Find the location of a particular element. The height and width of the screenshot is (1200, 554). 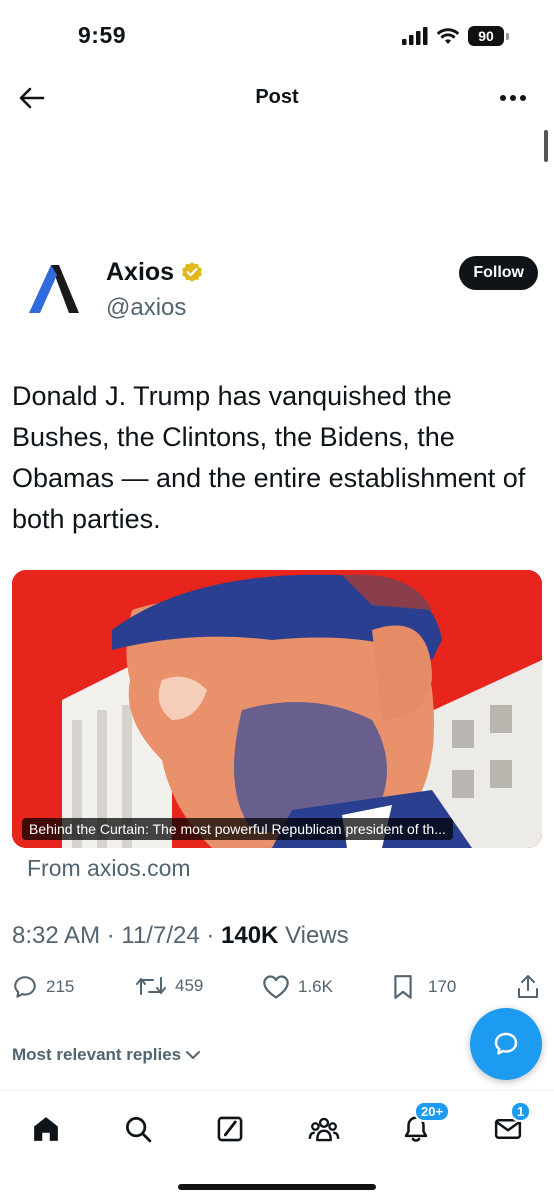

chevron-down-icon is located at coordinates (193, 1055).